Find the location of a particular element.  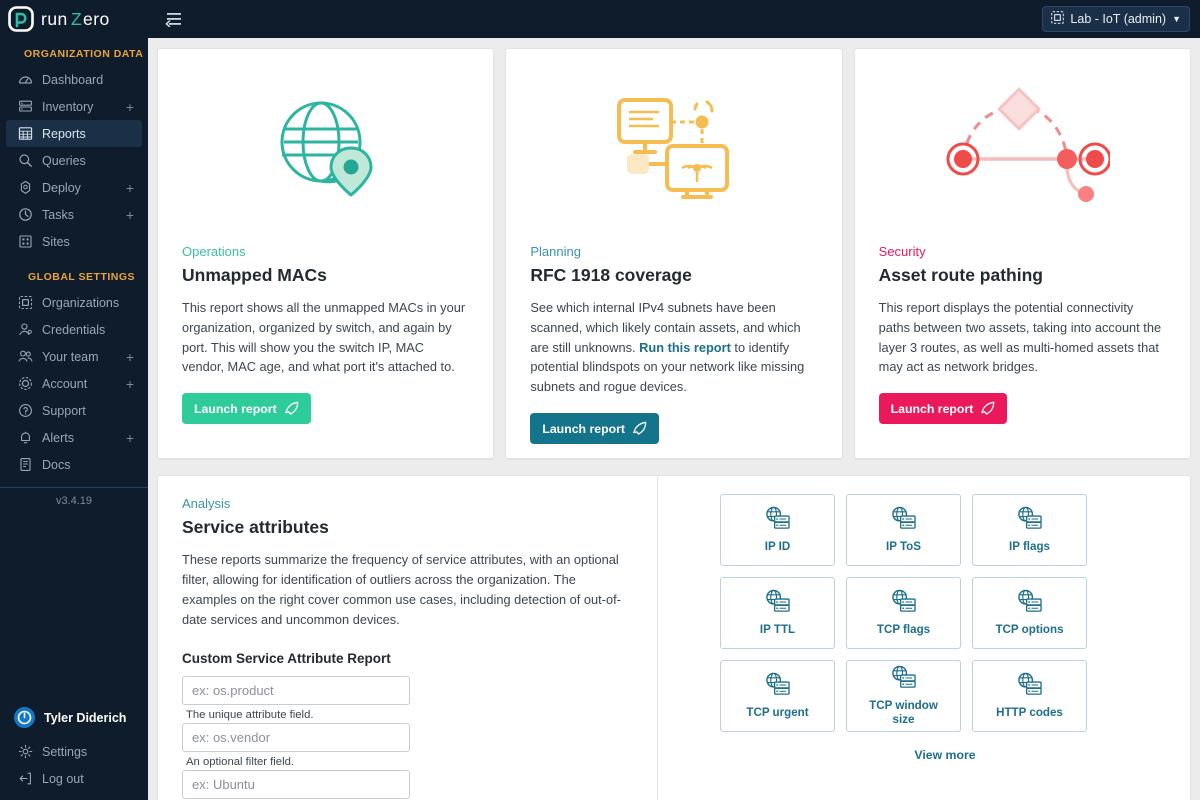

docs-icon is located at coordinates (25, 464).